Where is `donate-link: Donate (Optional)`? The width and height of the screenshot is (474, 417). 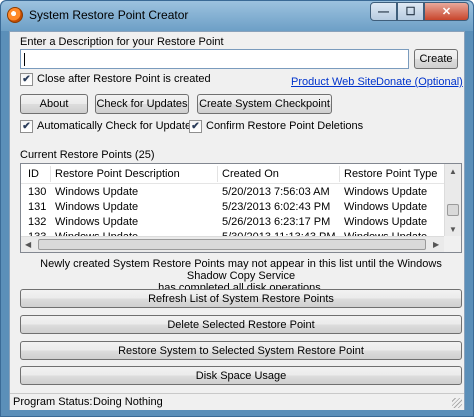 donate-link: Donate (Optional) is located at coordinates (419, 82).